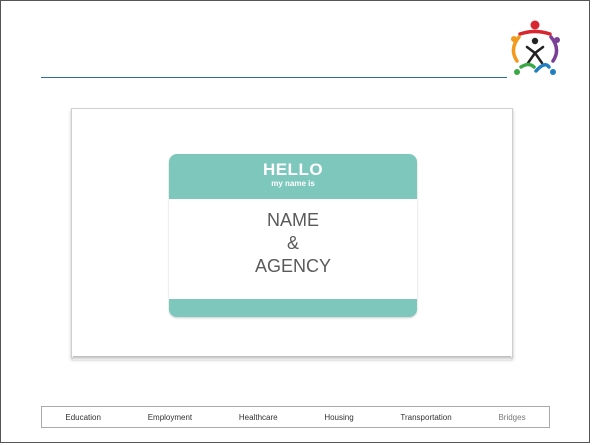  I want to click on name-tag-body: NAME & AGENCY, so click(293, 249).